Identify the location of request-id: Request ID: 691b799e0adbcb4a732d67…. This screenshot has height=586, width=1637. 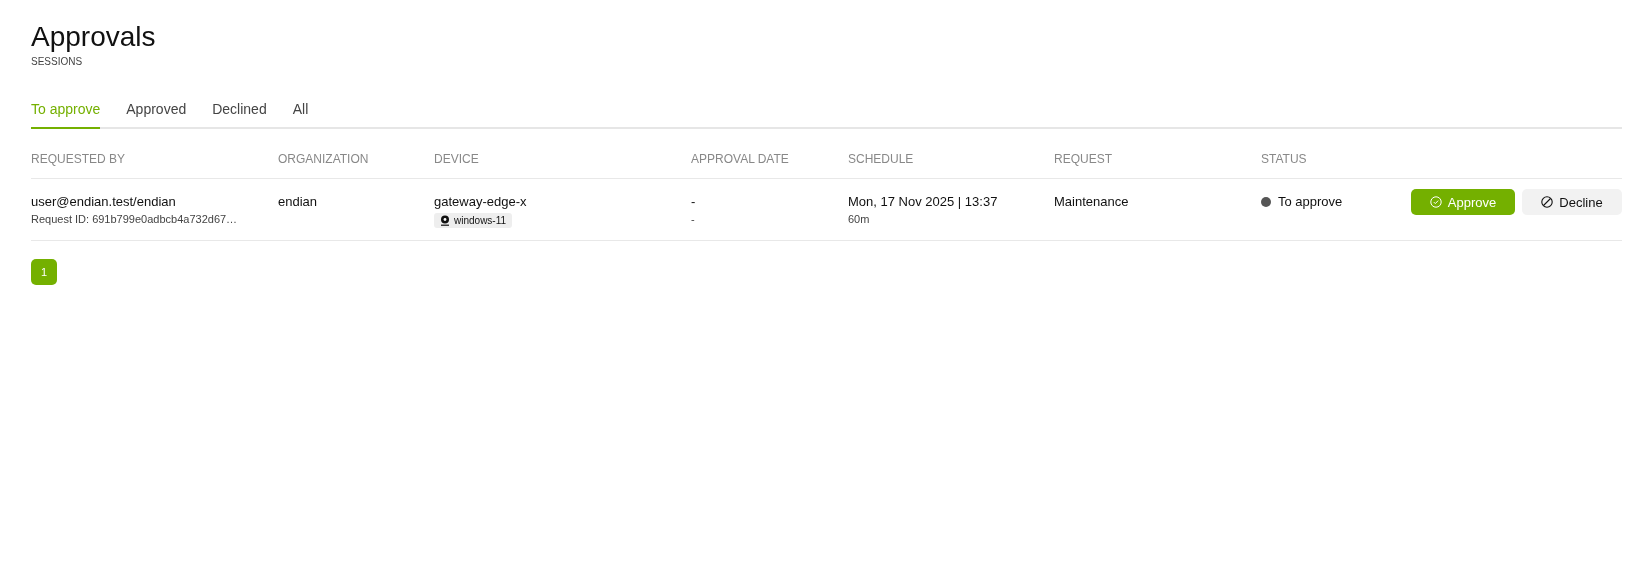
(134, 219).